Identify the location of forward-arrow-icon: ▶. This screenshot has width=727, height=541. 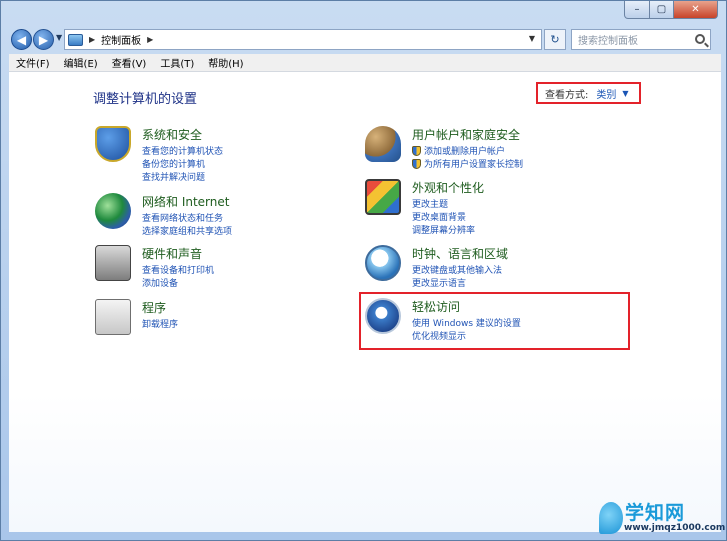
(43, 39).